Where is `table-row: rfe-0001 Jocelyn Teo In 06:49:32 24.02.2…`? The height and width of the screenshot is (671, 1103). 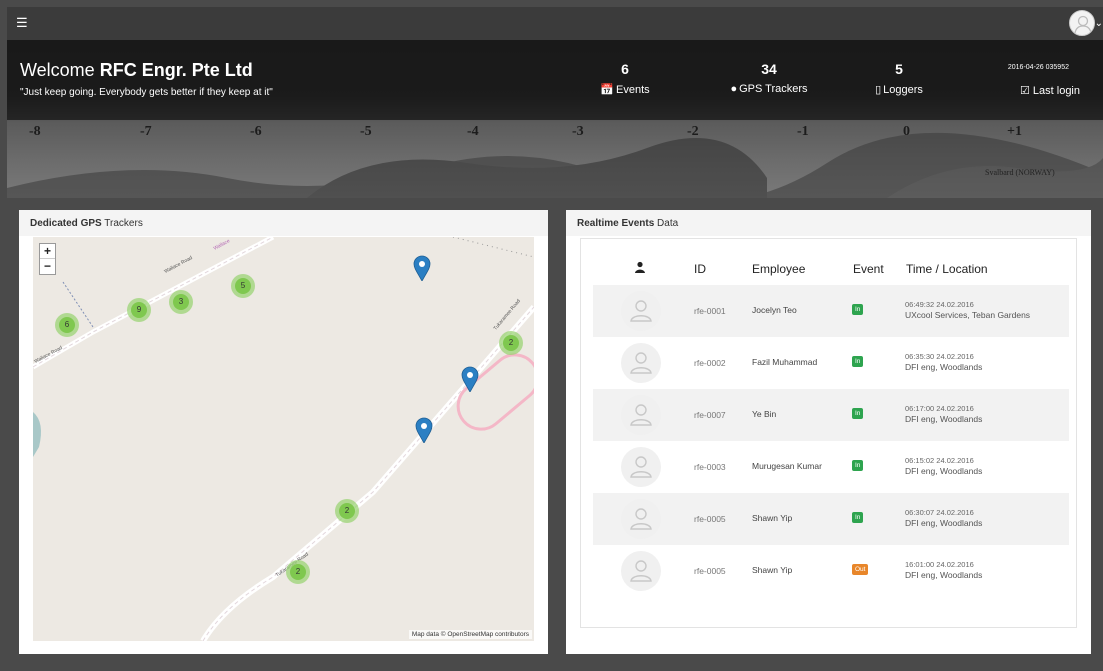
table-row: rfe-0001 Jocelyn Teo In 06:49:32 24.02.2… is located at coordinates (831, 311).